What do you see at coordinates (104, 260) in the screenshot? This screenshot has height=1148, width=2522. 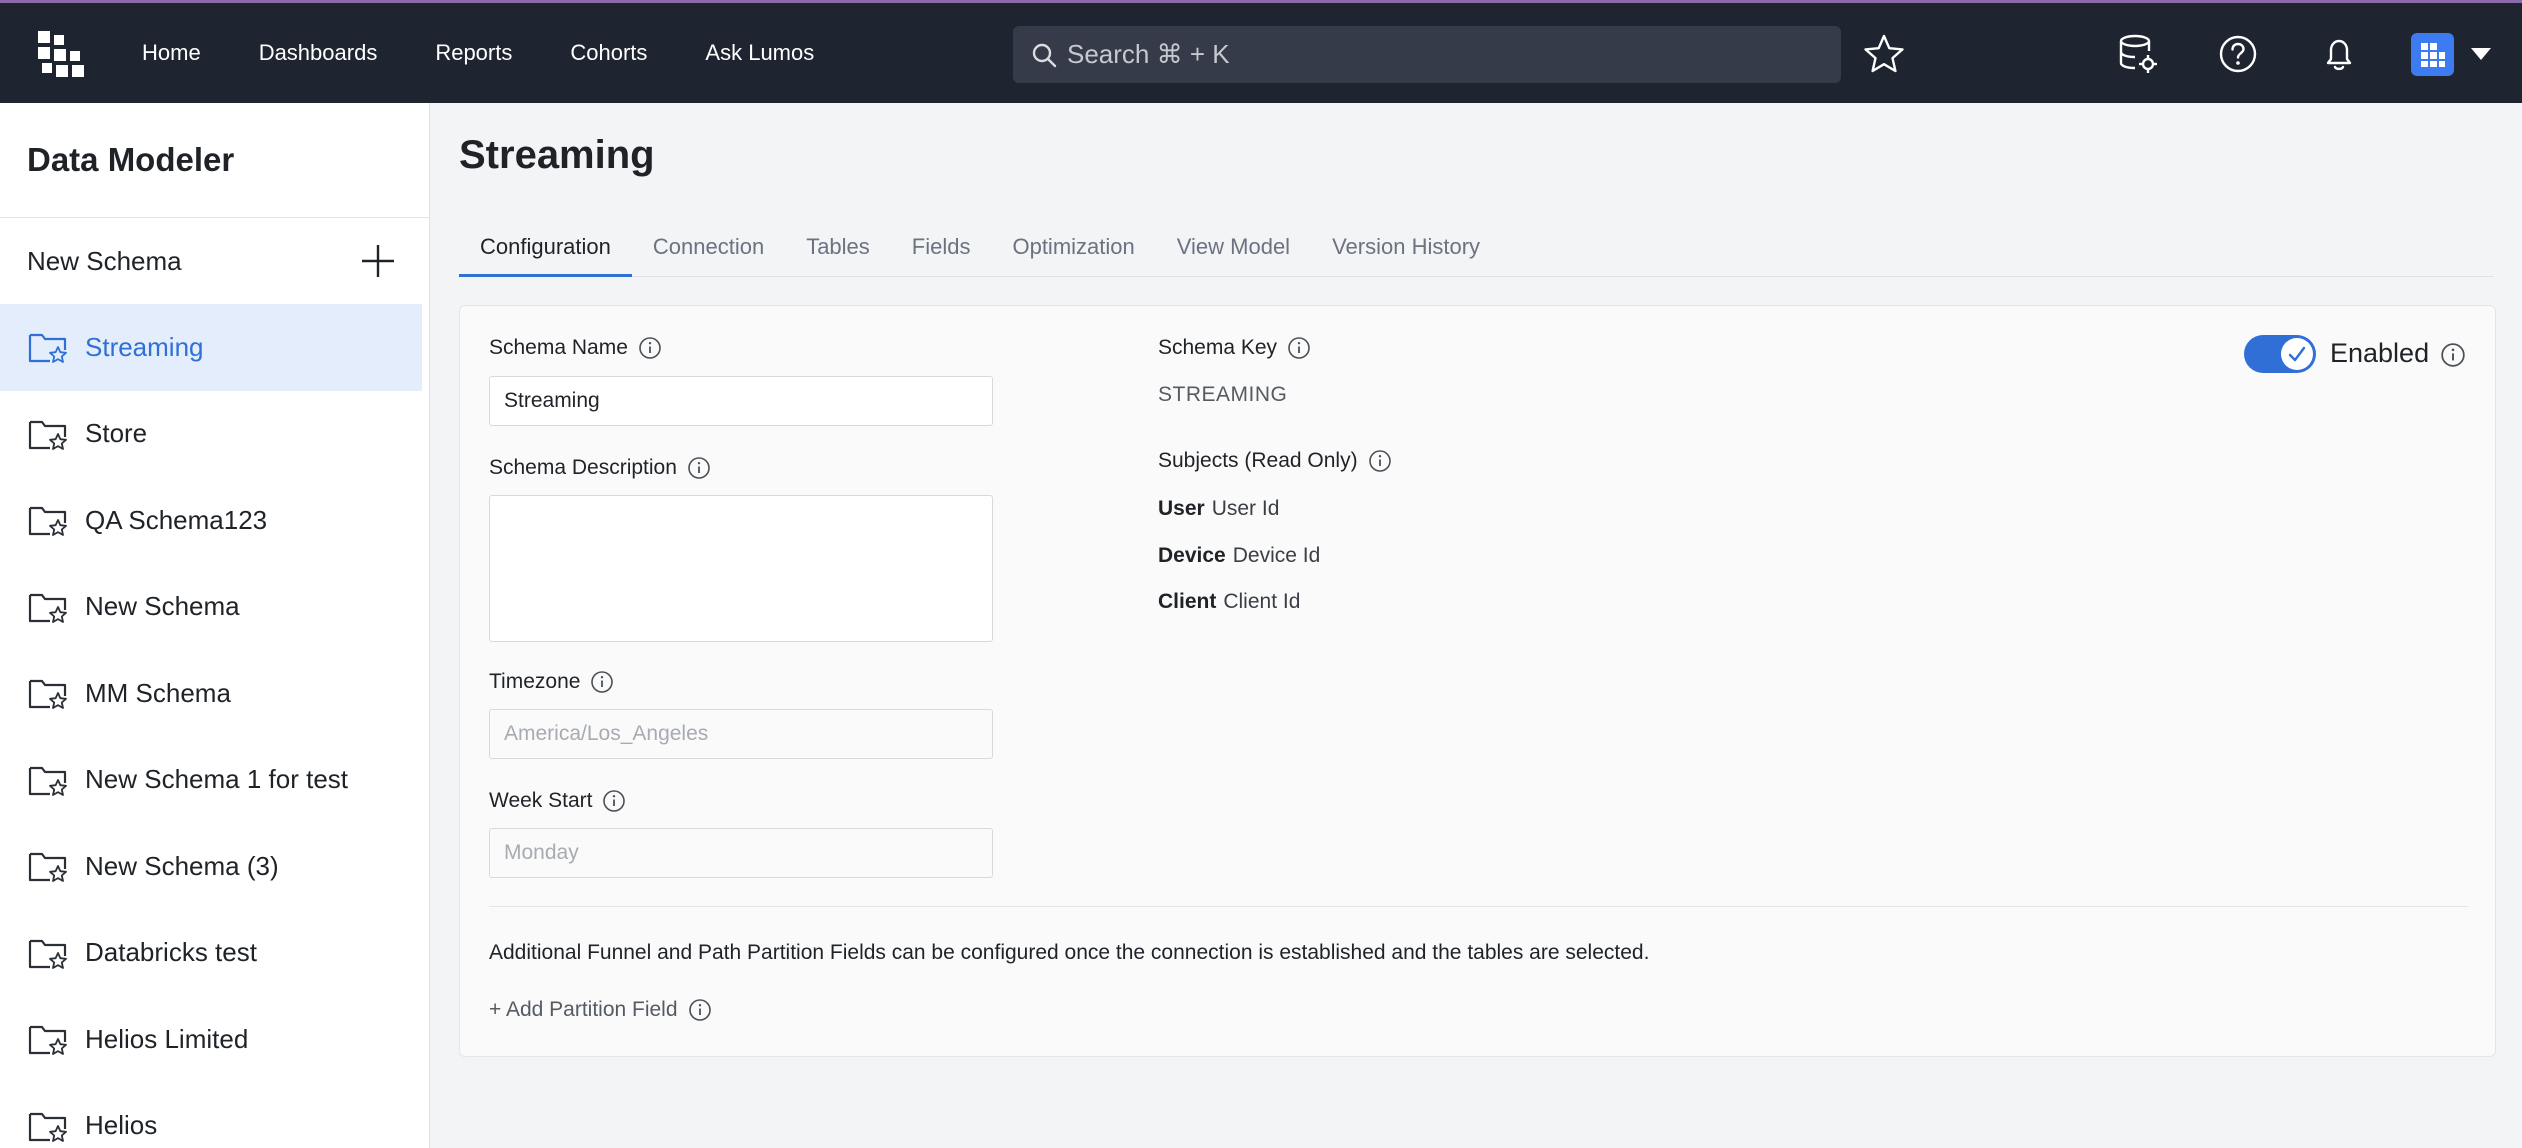 I see `new-schema-label: New Schema` at bounding box center [104, 260].